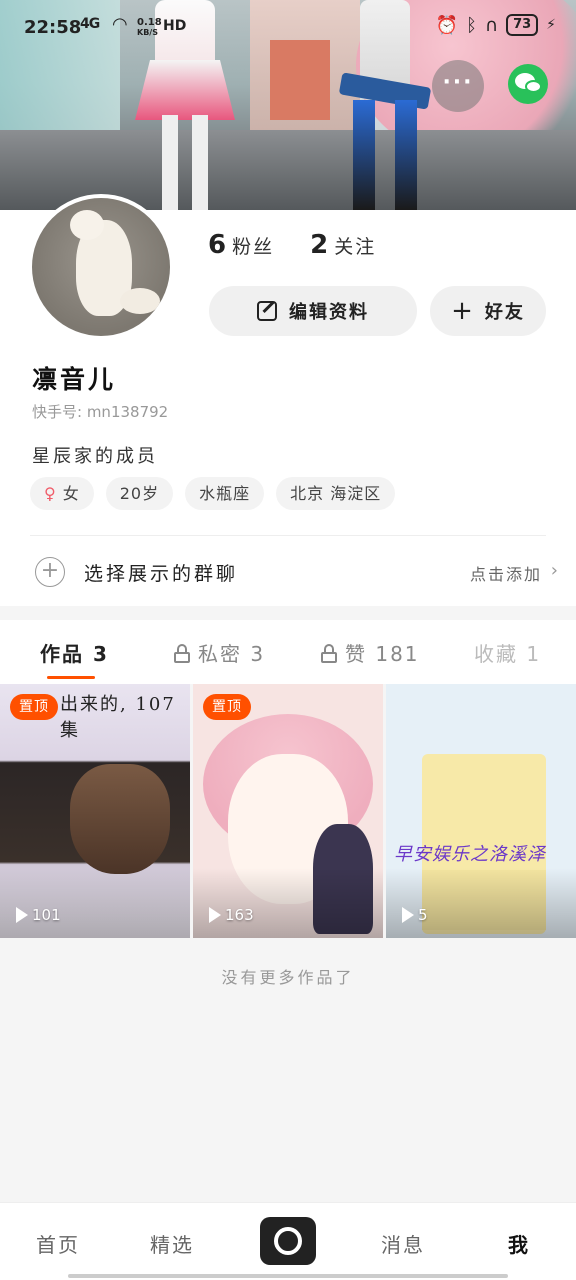  Describe the element at coordinates (95, 811) in the screenshot. I see `video-tile: 出来的, 107集 置顶 101` at that location.